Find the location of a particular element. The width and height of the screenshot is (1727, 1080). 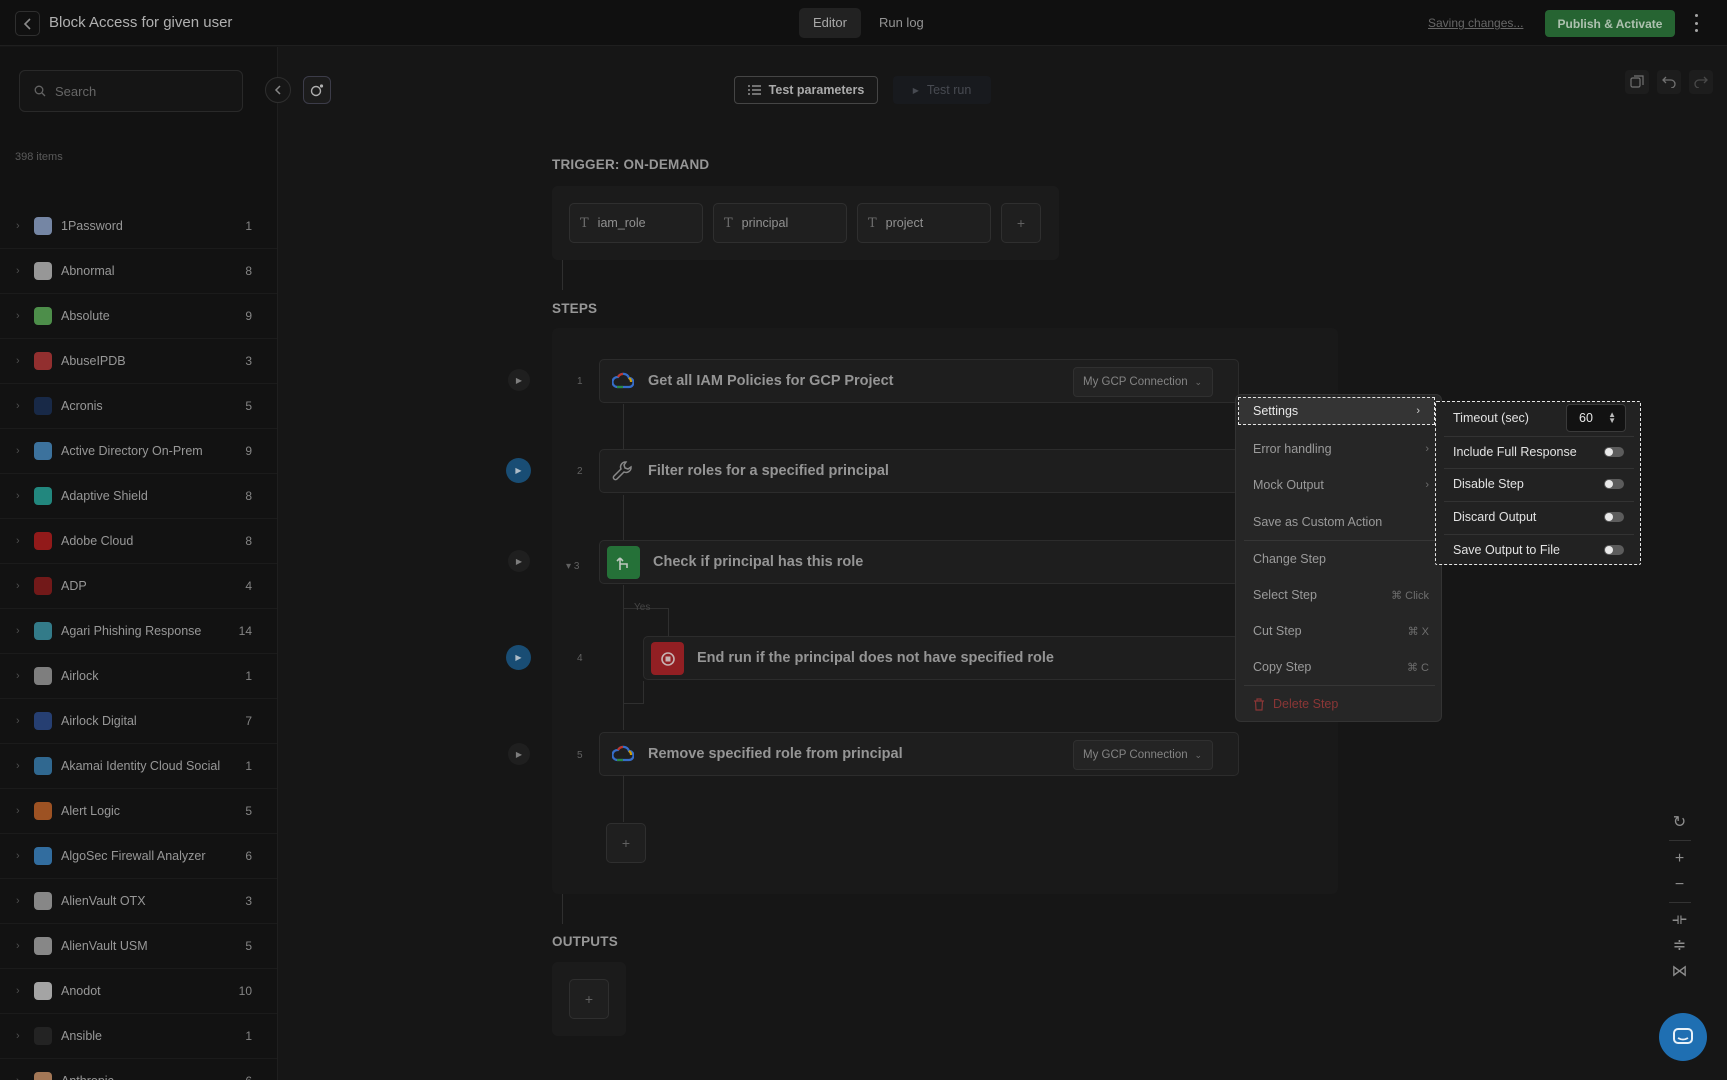

toggle-row: Discard Output is located at coordinates (1539, 517).